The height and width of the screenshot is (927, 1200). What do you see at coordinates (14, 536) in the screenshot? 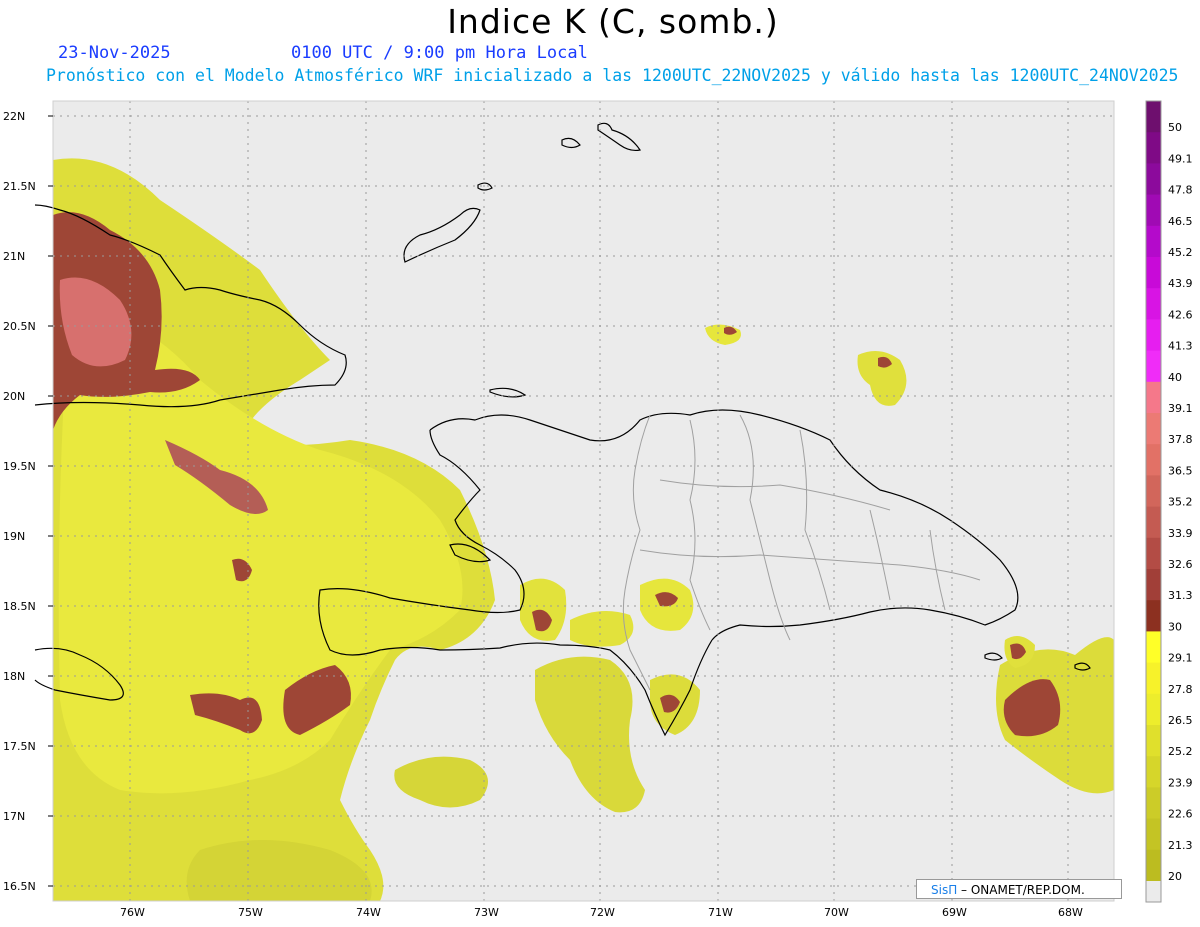
I see `lat-label: 19N` at bounding box center [14, 536].